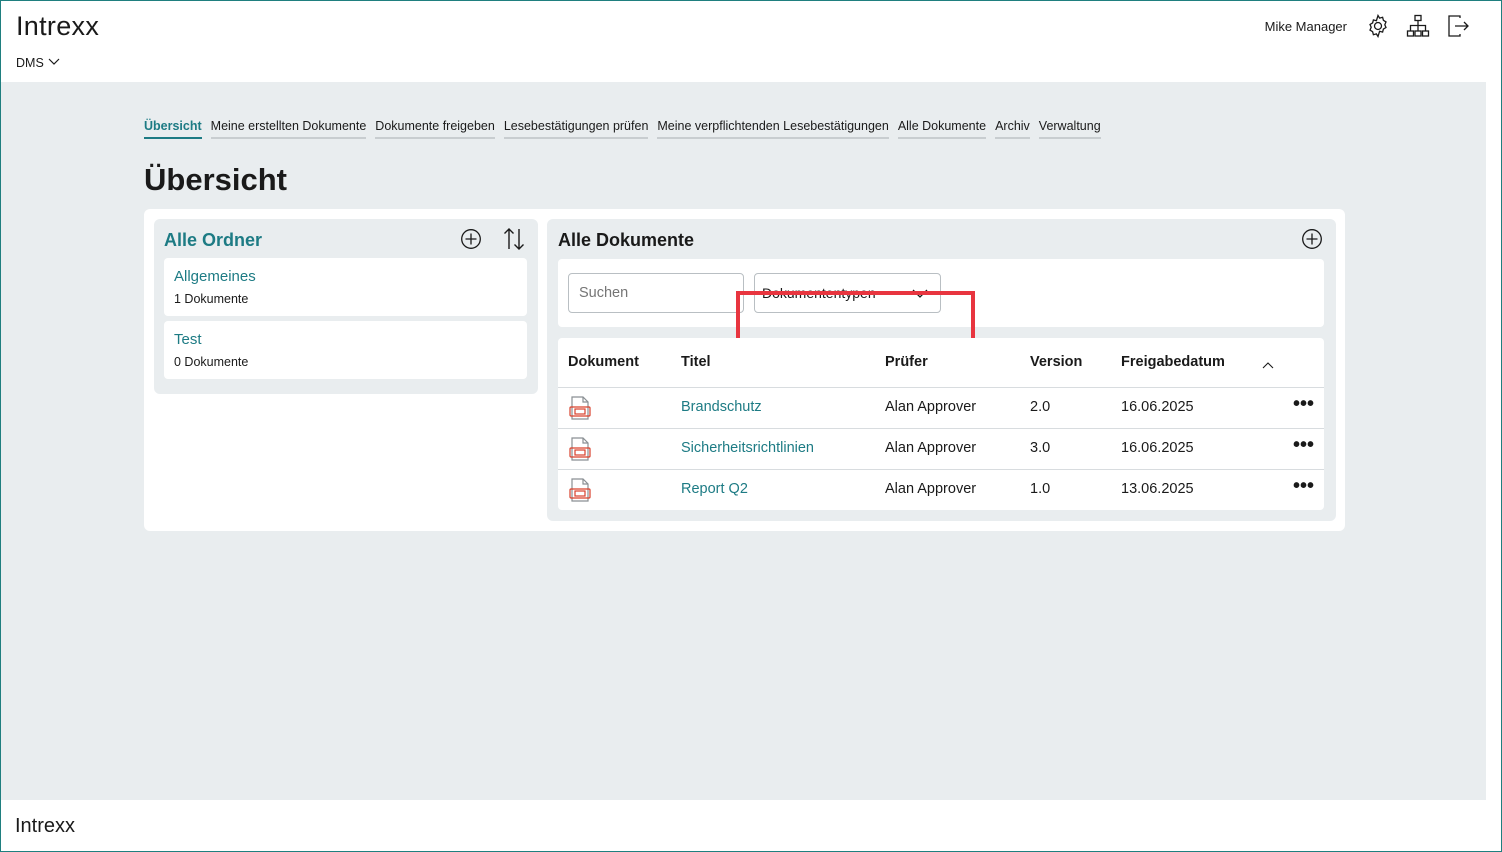  What do you see at coordinates (751, 825) in the screenshot?
I see `app-footer: Intrexx` at bounding box center [751, 825].